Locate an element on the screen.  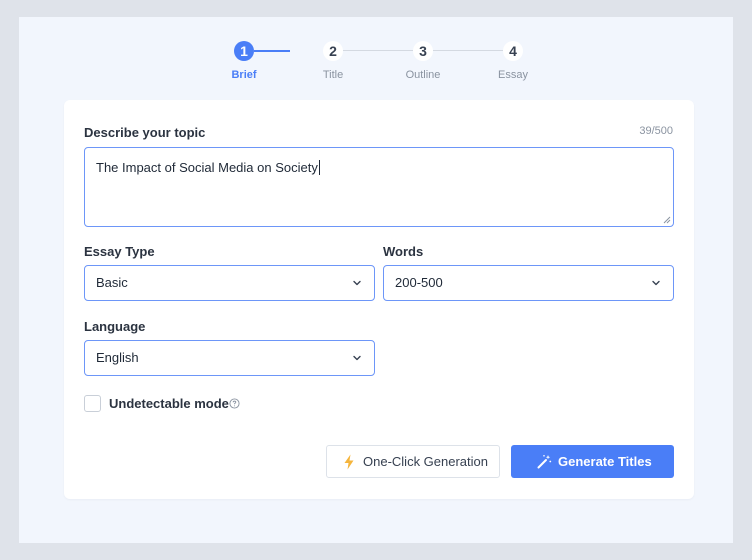
words-value: 200-500 is located at coordinates (419, 282).